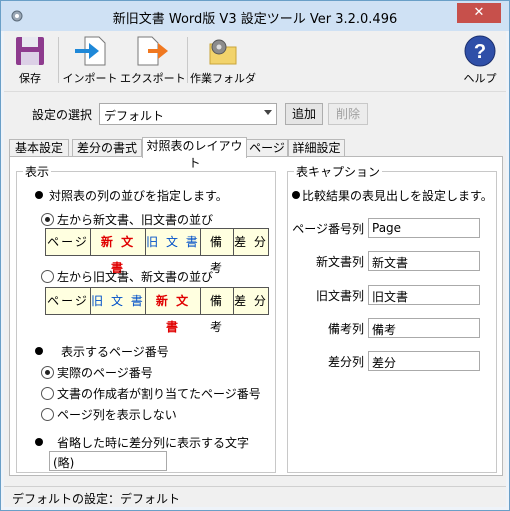 The height and width of the screenshot is (511, 510). What do you see at coordinates (268, 112) in the screenshot?
I see `chevron-down-icon` at bounding box center [268, 112].